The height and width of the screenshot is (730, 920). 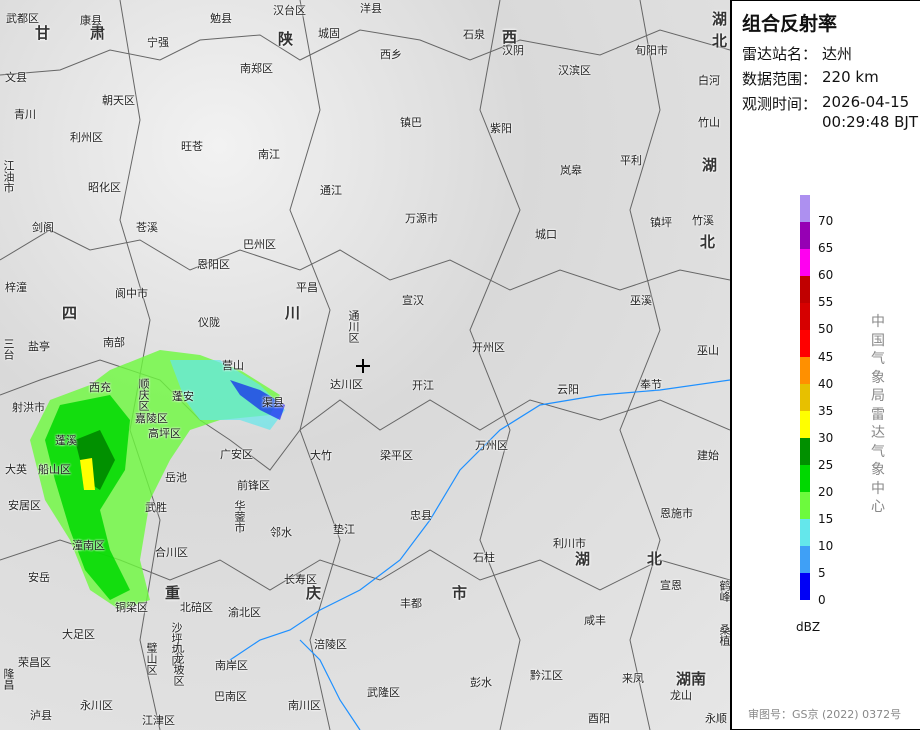 What do you see at coordinates (825, 714) in the screenshot?
I see `map-approval-number: 审图号：GS京 (2022) 0372号` at bounding box center [825, 714].